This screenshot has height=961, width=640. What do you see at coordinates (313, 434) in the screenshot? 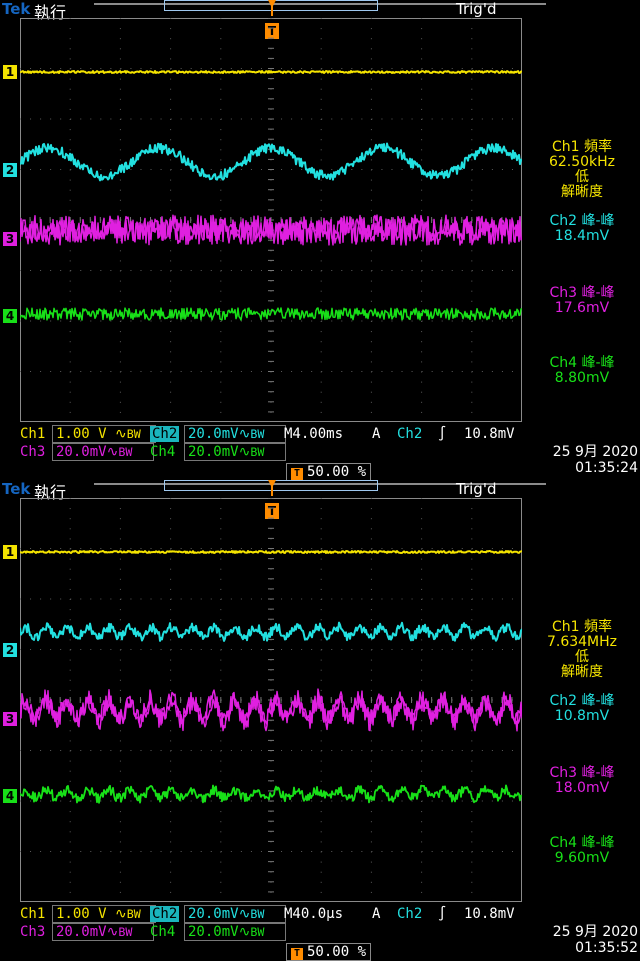
I see `timebase: M4.00ms` at bounding box center [313, 434].